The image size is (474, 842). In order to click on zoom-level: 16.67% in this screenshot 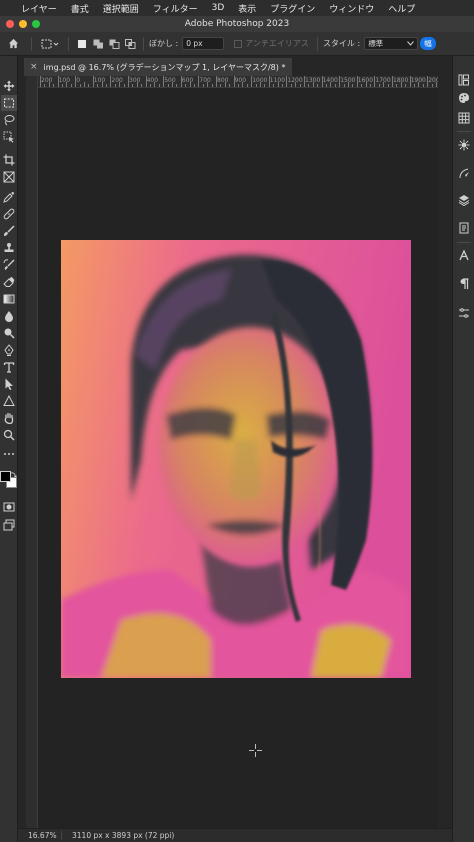, I will do `click(40, 835)`.